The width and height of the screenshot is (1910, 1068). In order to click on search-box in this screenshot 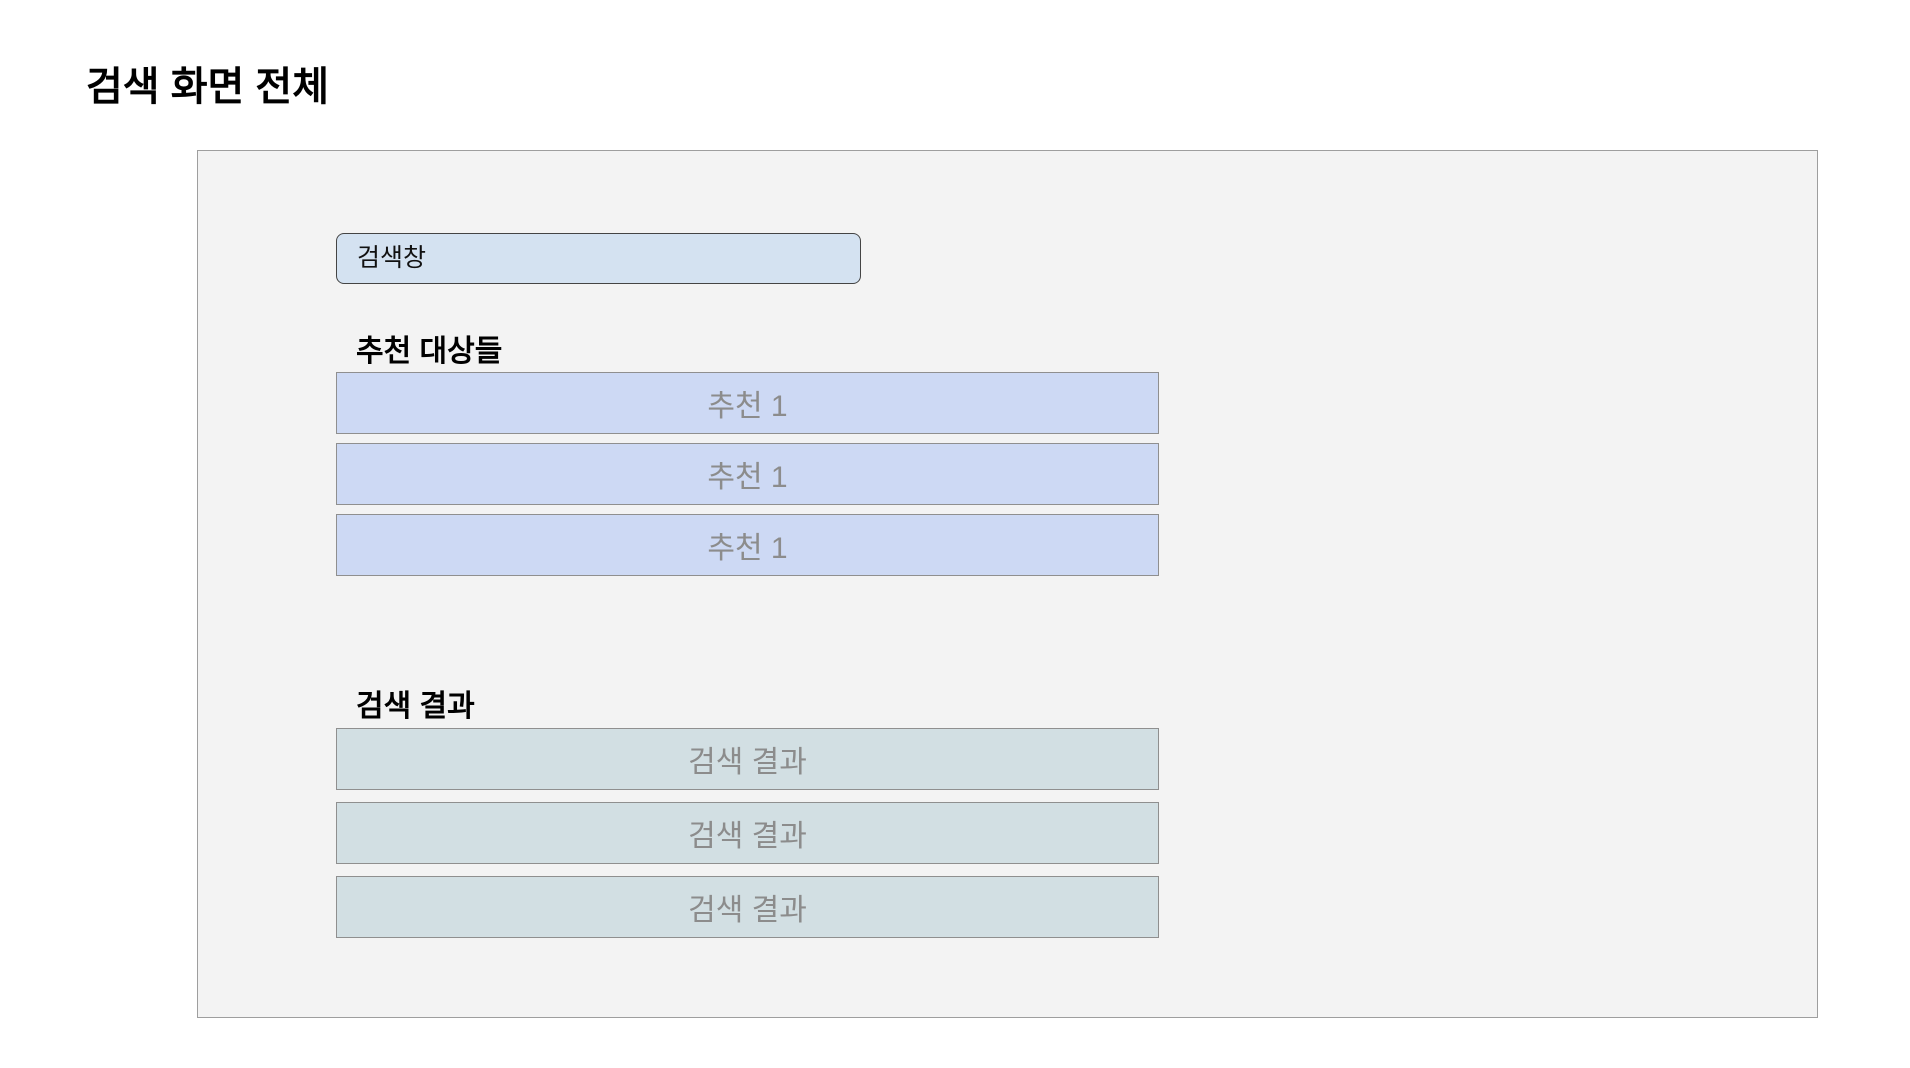, I will do `click(598, 258)`.